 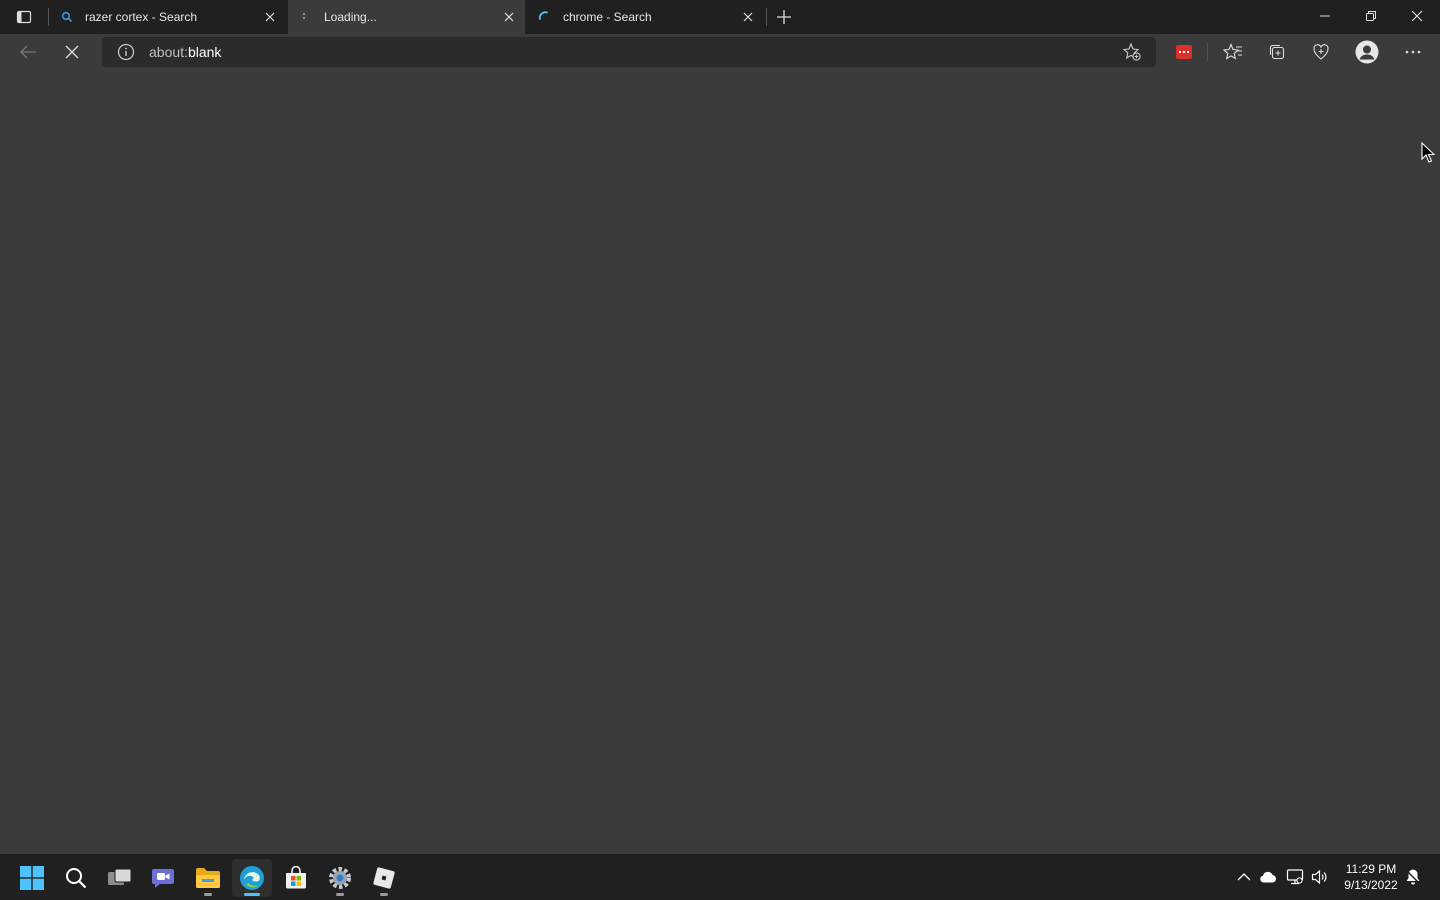 What do you see at coordinates (1132, 52) in the screenshot?
I see `add-favorite-icon` at bounding box center [1132, 52].